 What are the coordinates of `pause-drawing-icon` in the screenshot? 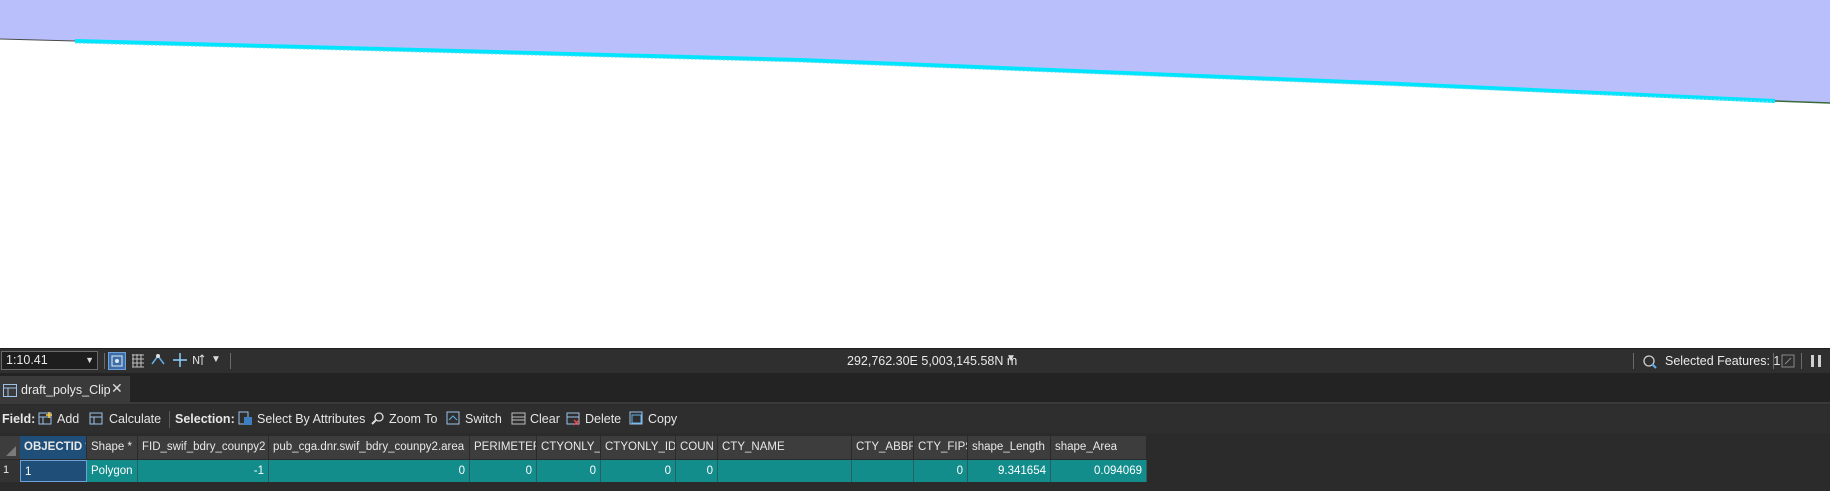 It's located at (1817, 362).